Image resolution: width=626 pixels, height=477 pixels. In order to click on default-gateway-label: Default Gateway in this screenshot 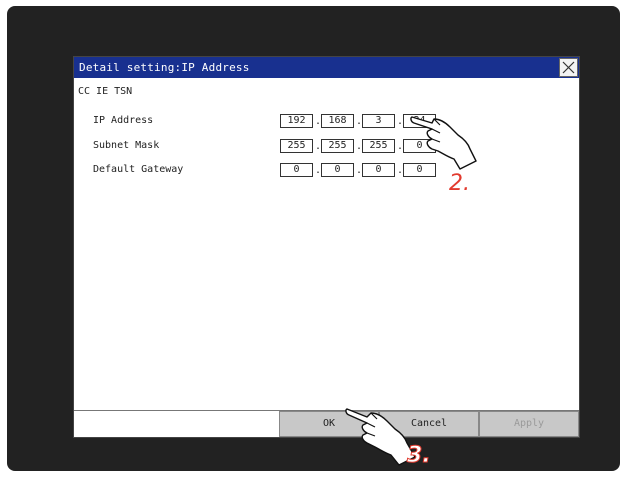, I will do `click(138, 169)`.